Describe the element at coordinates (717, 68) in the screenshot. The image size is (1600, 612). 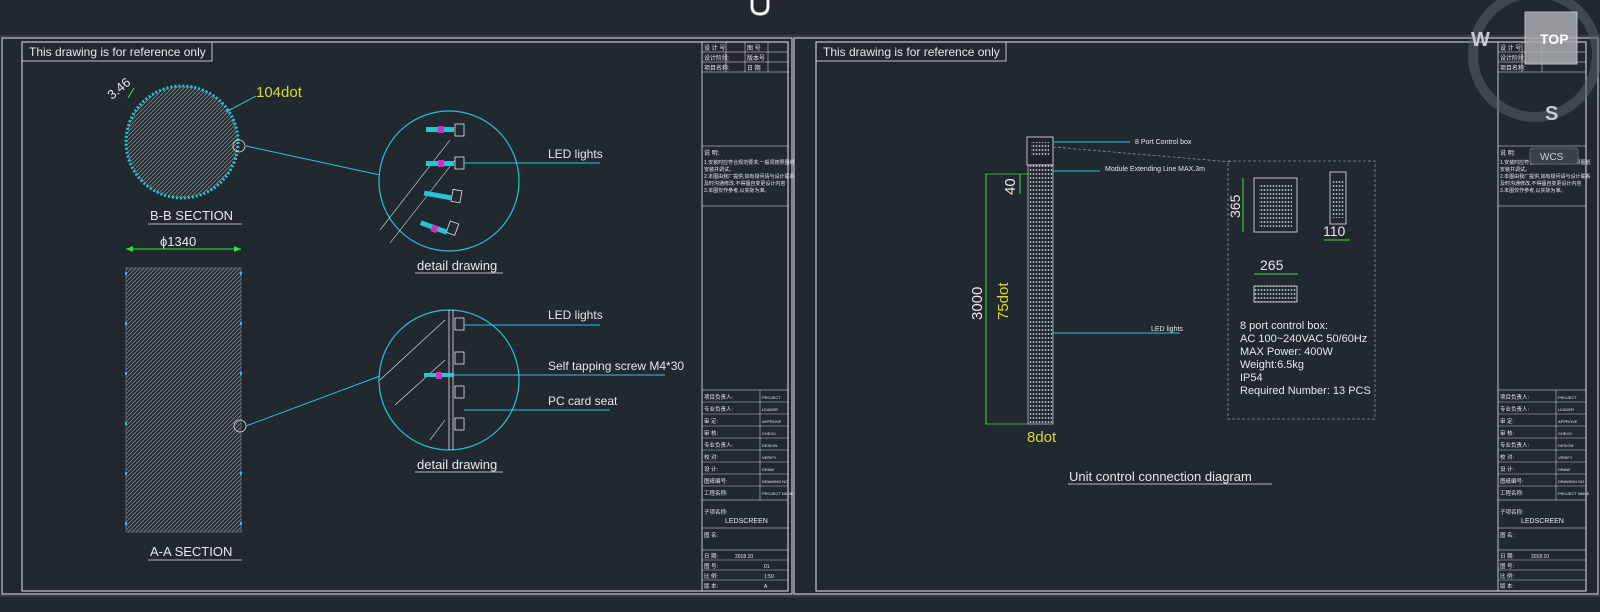
I see `tb-header-2-label: 项目名称:` at that location.